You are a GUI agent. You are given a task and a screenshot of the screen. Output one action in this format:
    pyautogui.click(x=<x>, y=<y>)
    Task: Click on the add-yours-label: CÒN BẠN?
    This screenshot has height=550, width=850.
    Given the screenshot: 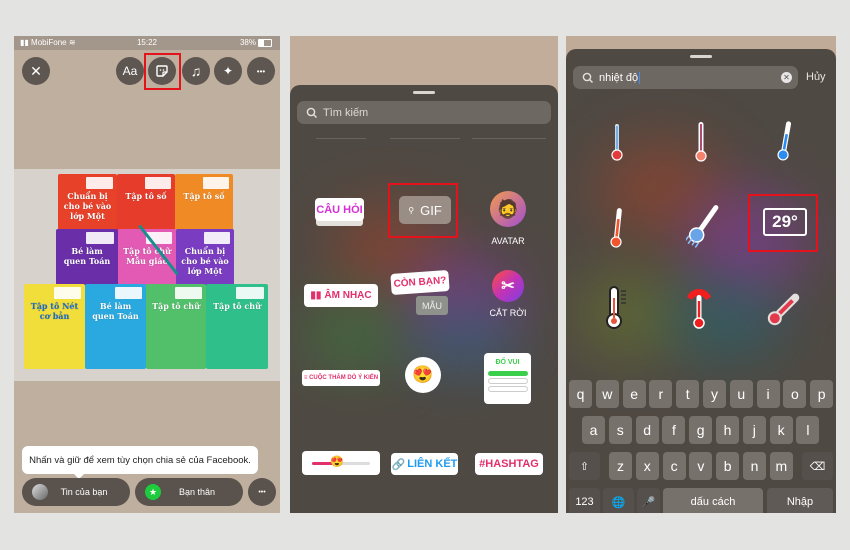 What is the action you would take?
    pyautogui.click(x=420, y=282)
    